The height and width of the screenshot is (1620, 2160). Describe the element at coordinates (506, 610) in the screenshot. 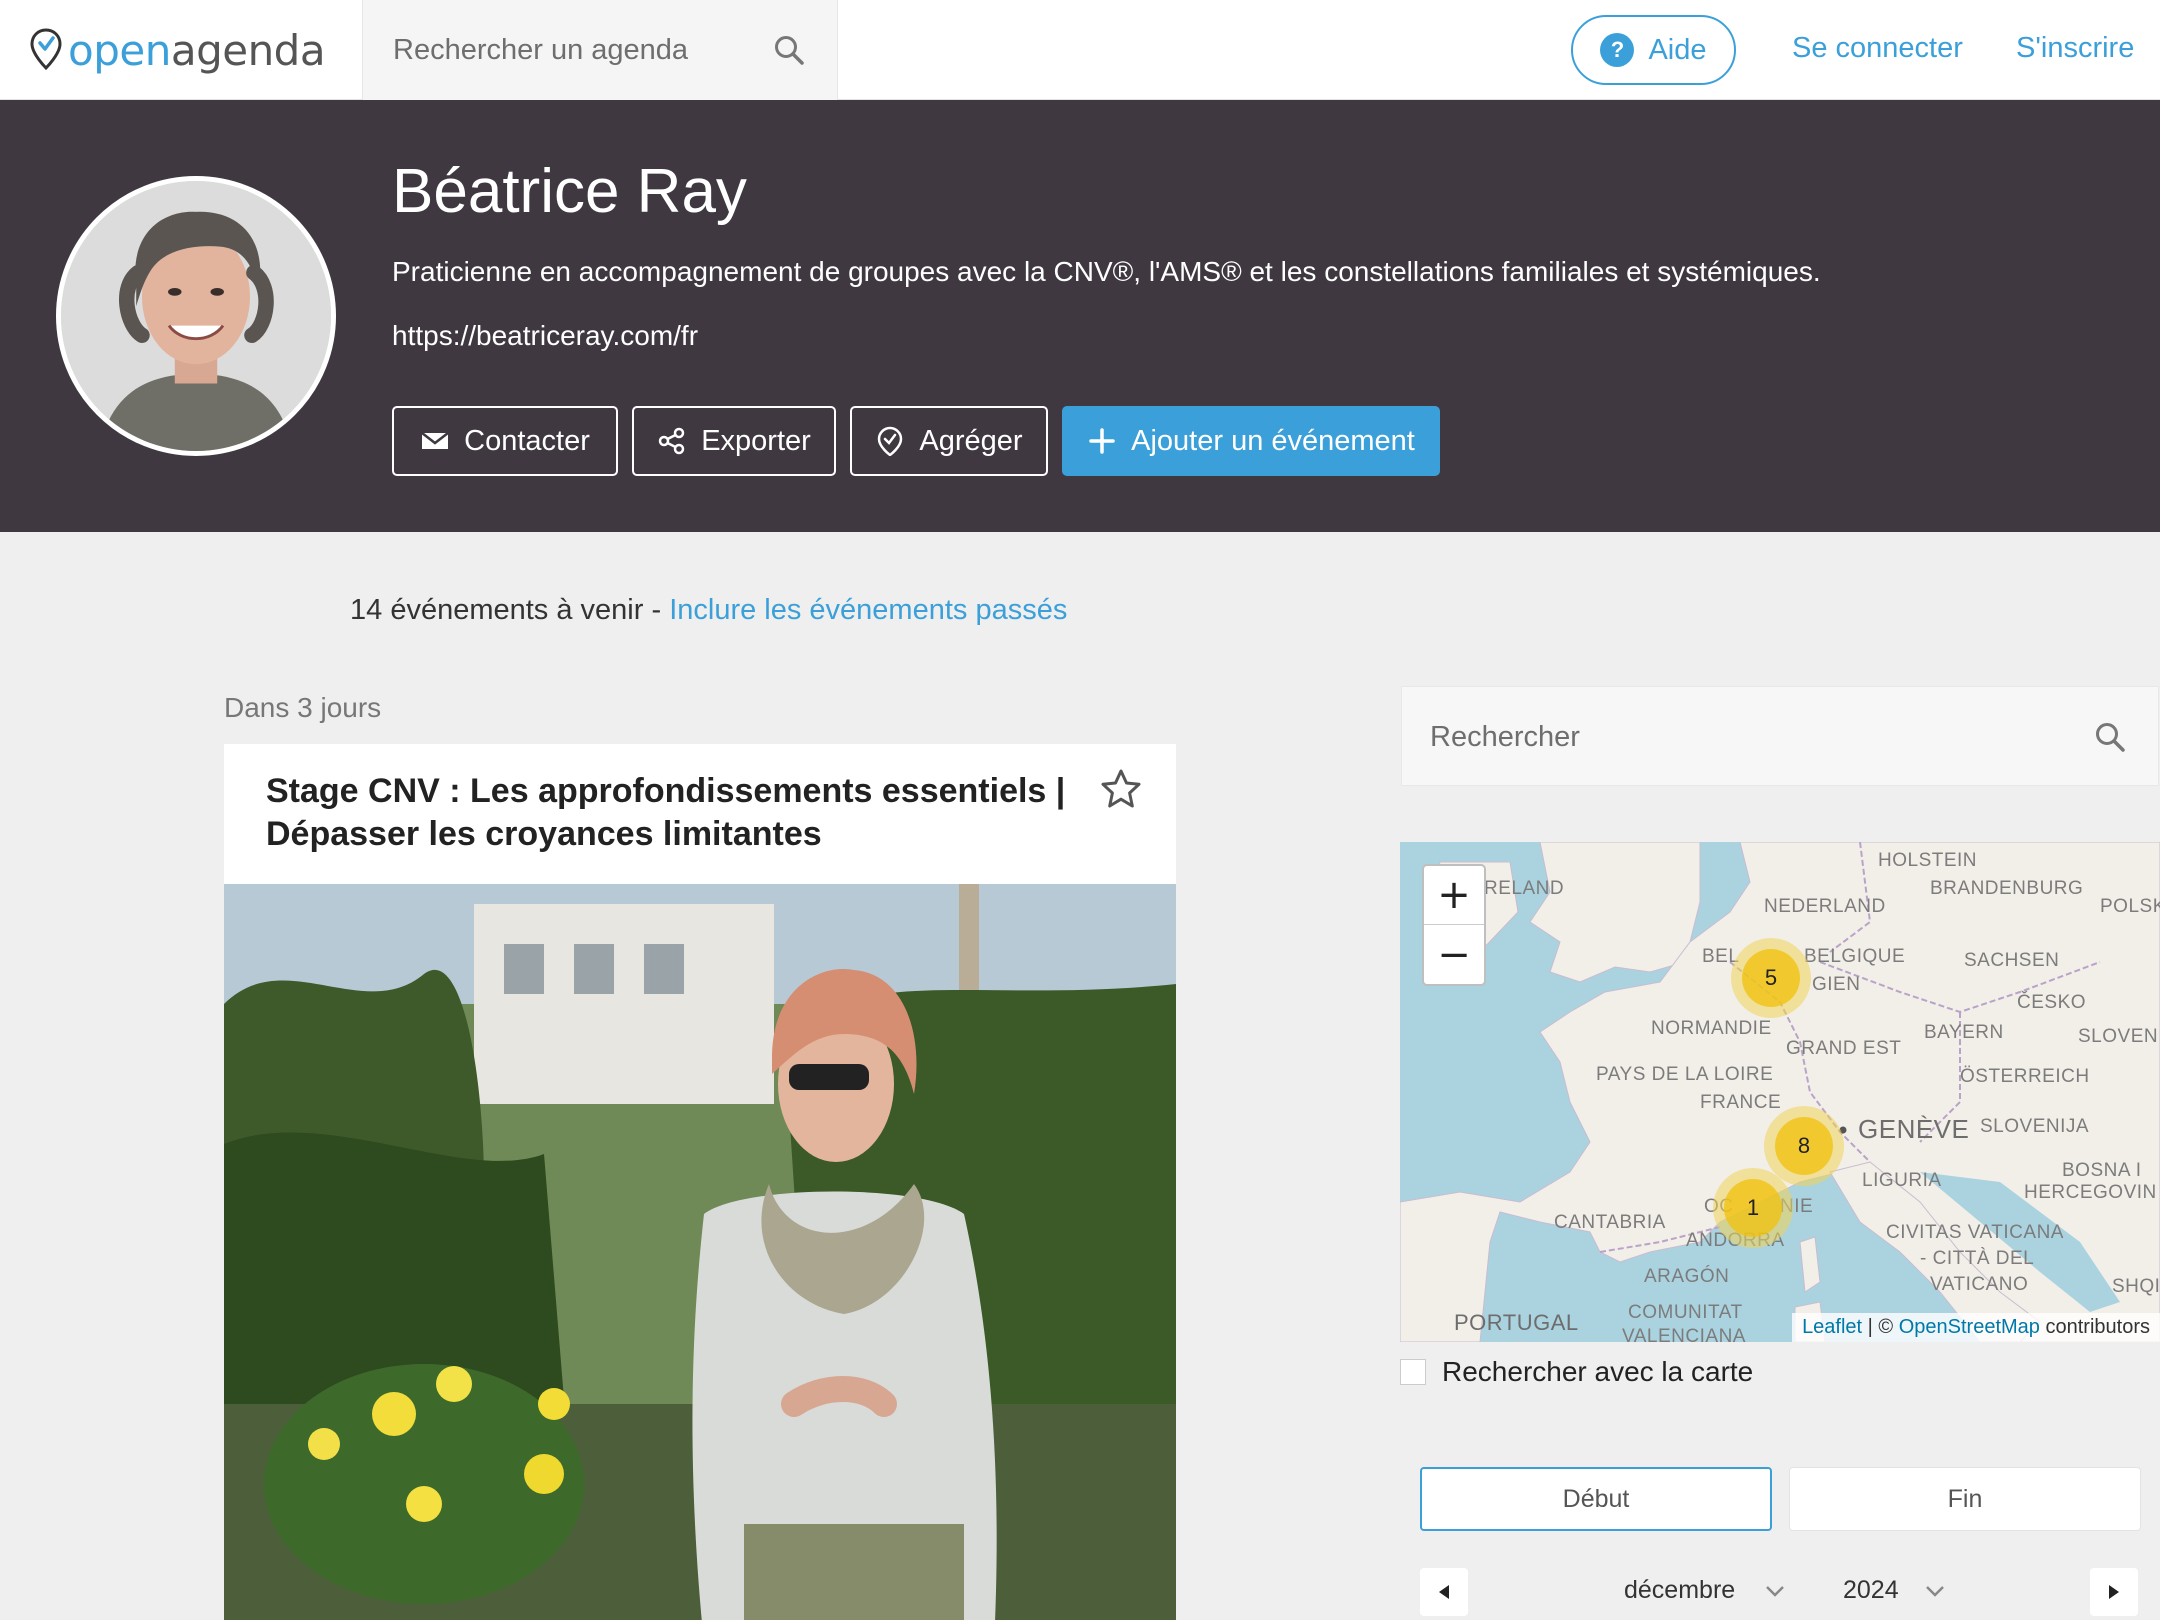

I see `events-count-text: 14 événements à venir -` at that location.